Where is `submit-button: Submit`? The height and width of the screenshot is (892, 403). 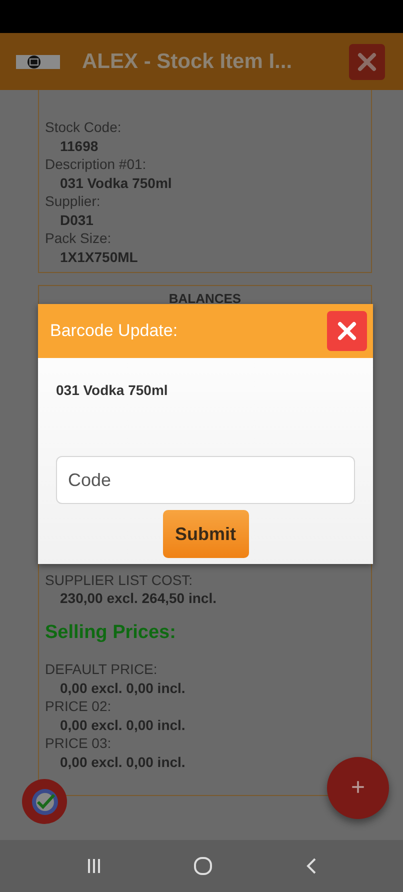
submit-button: Submit is located at coordinates (205, 534).